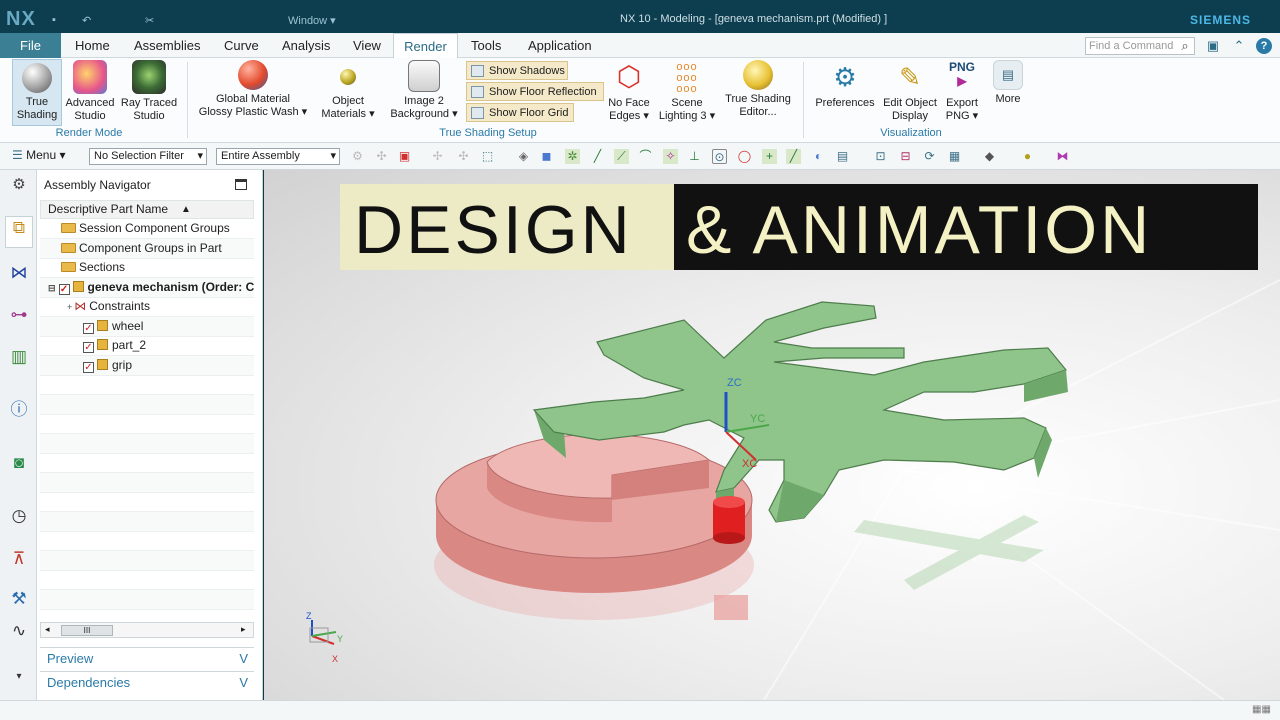  Describe the element at coordinates (670, 156) in the screenshot. I see `snap-intersection-icon: ✧` at that location.